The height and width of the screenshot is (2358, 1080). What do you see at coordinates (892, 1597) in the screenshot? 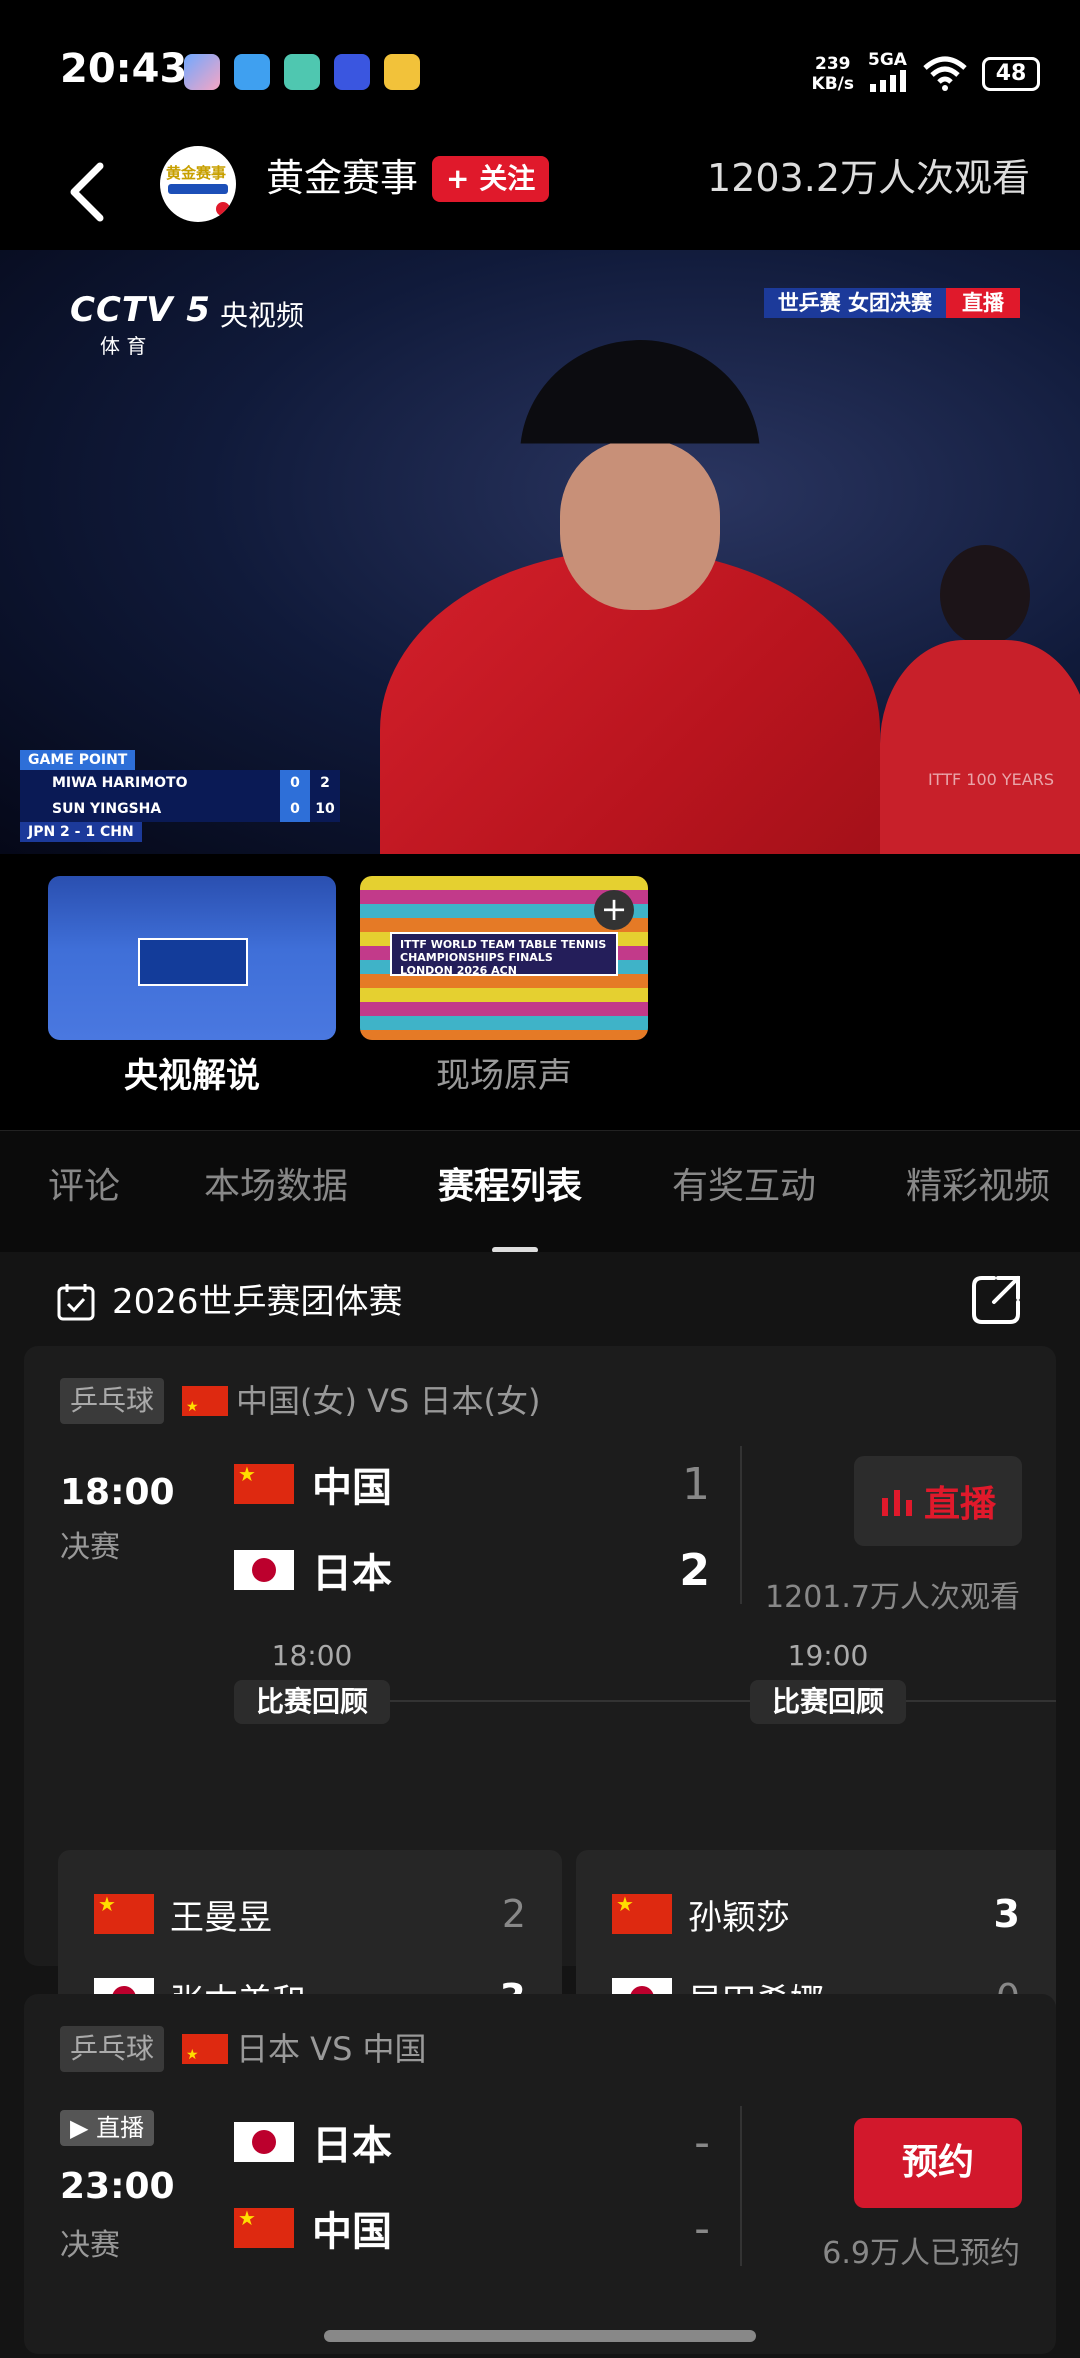
I see `live-audience: 1201.7万人次观看` at bounding box center [892, 1597].